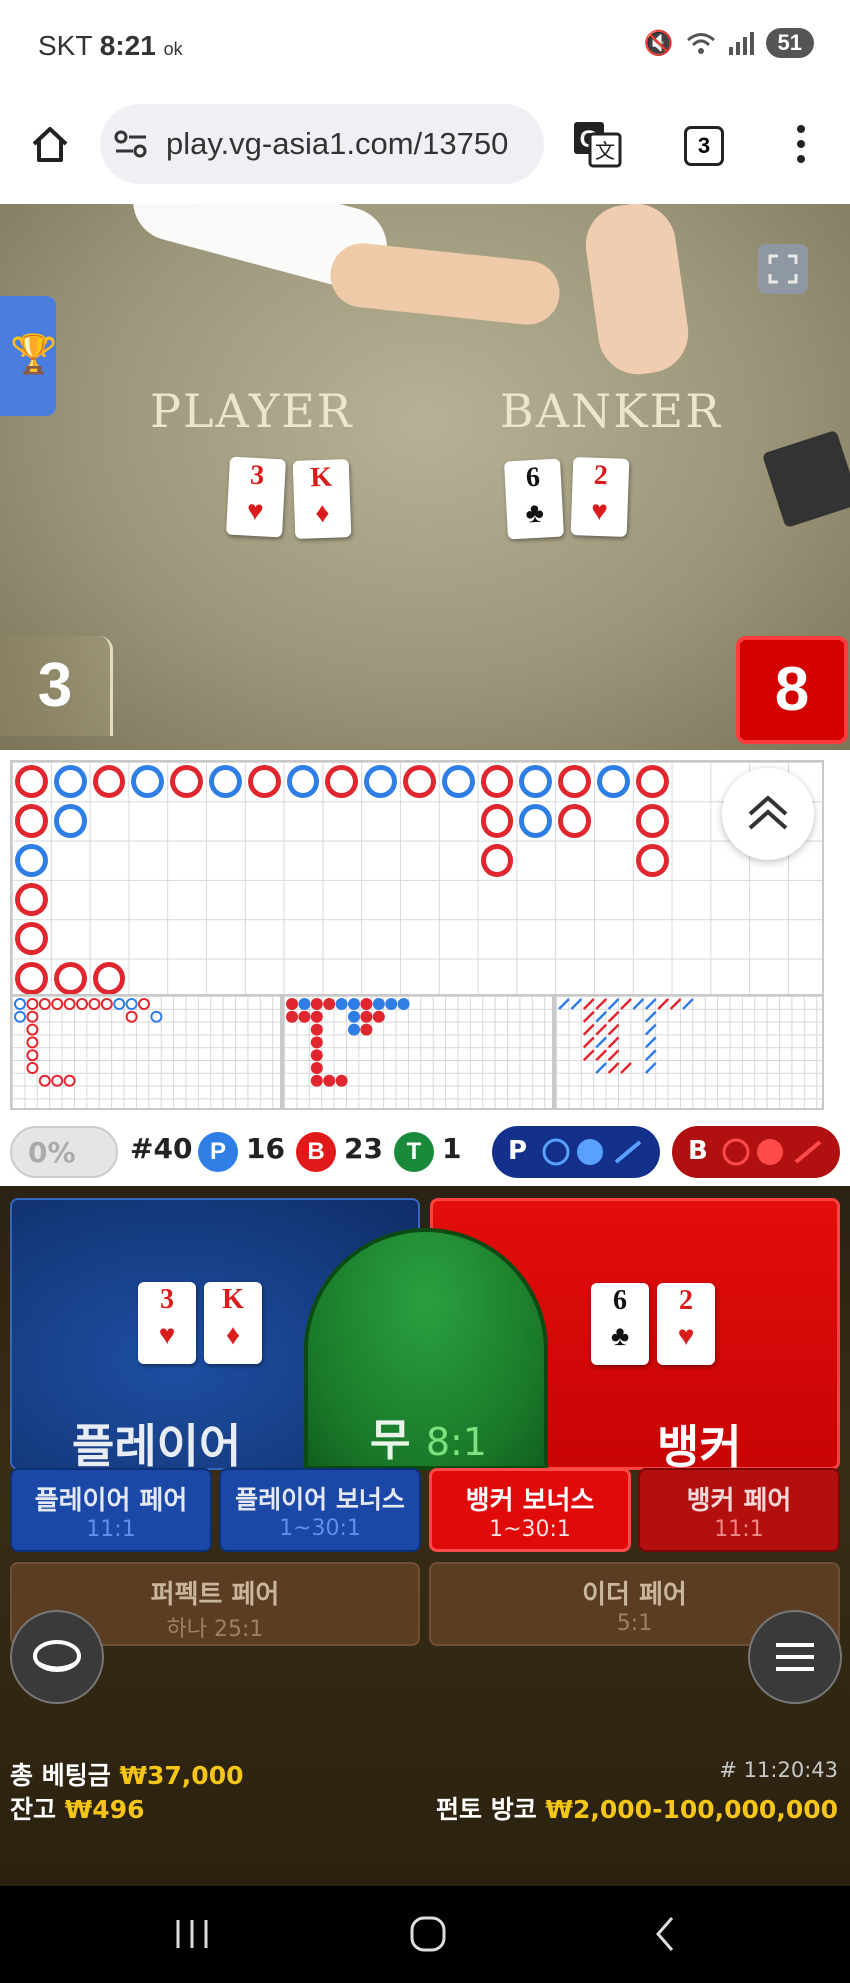 This screenshot has height=1983, width=850. I want to click on player-bonus-bet: 플레이어 보너스 1~30:1, so click(320, 1510).